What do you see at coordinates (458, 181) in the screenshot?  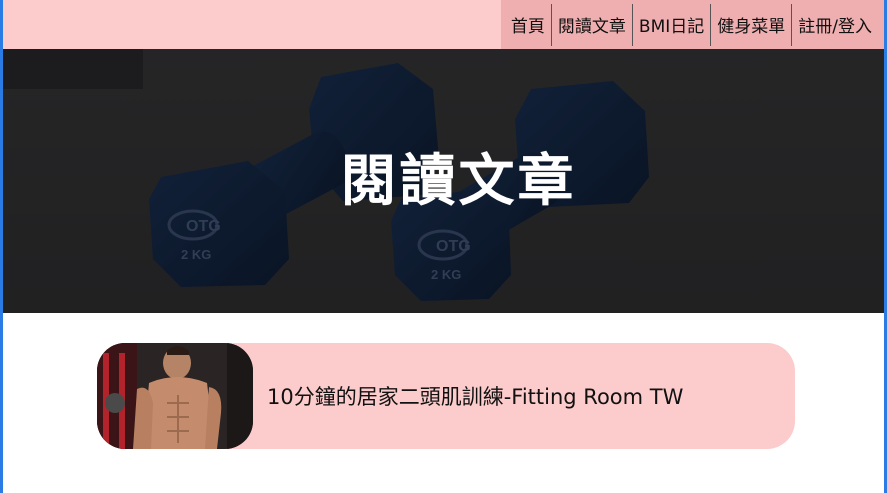 I see `page-title: 閱讀文章` at bounding box center [458, 181].